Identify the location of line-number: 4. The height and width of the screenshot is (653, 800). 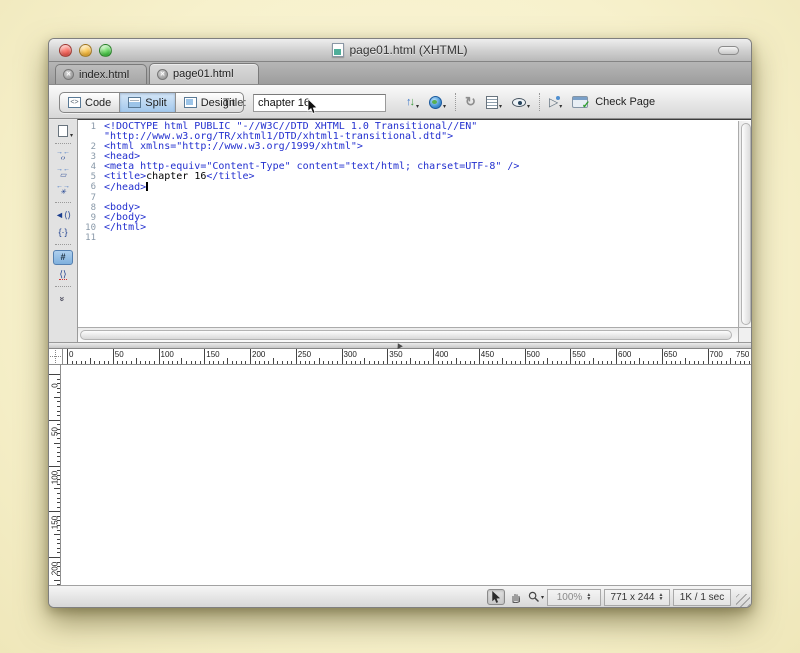
(93, 167).